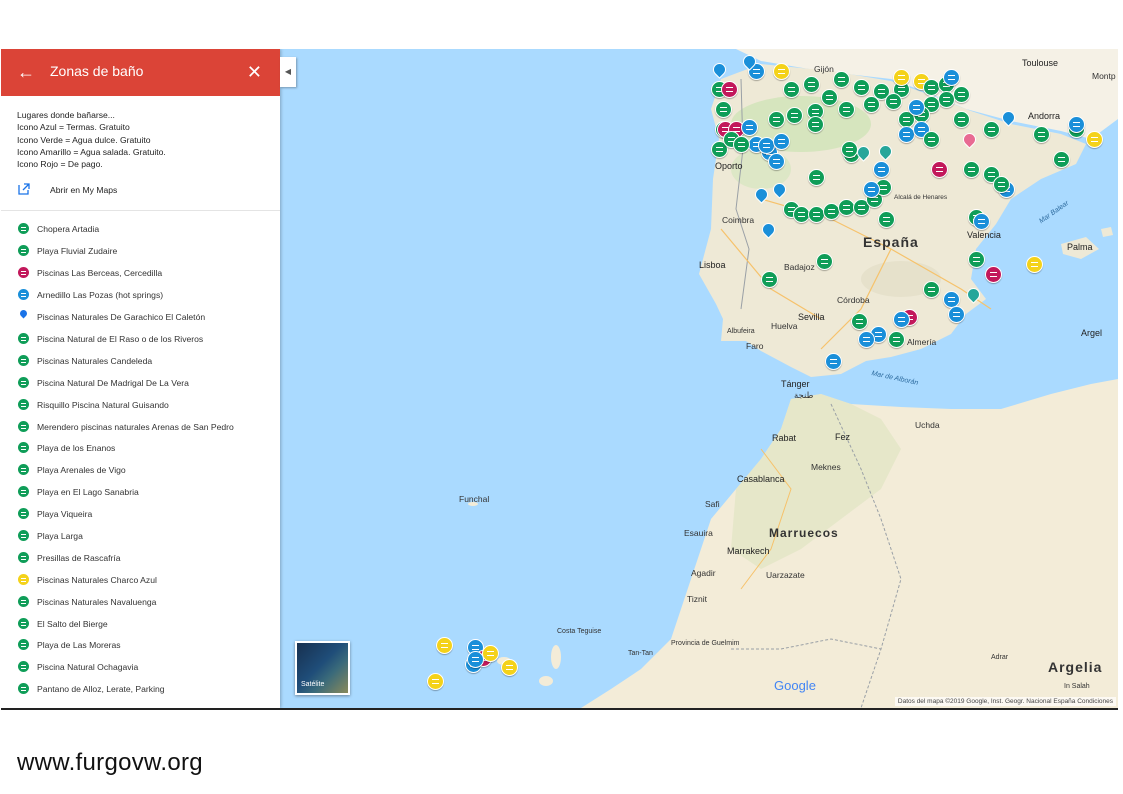 The image size is (1123, 794). What do you see at coordinates (140, 191) in the screenshot?
I see `open-in-my-maps-link: Abrir en My Maps` at bounding box center [140, 191].